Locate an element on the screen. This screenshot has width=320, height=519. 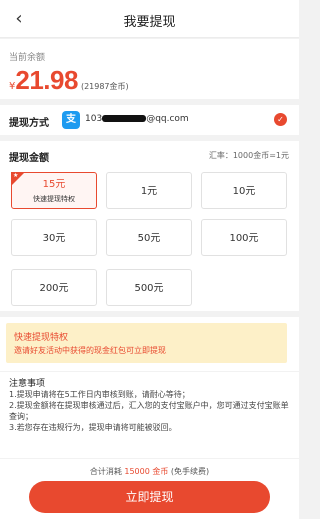
alipay-icon: 支 is located at coordinates (71, 120).